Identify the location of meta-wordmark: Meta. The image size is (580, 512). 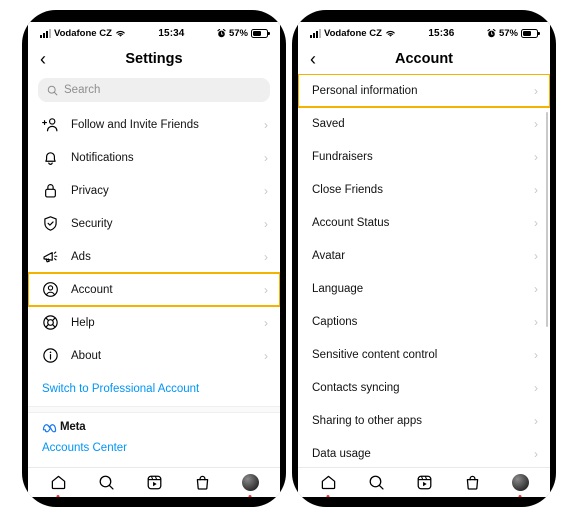
(73, 427).